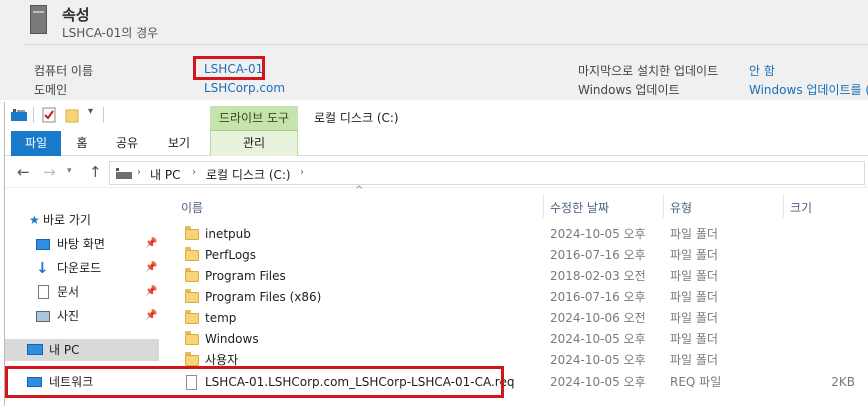  Describe the element at coordinates (110, 33) in the screenshot. I see `properties-subtitle: LSHCA-01의 경우` at that location.